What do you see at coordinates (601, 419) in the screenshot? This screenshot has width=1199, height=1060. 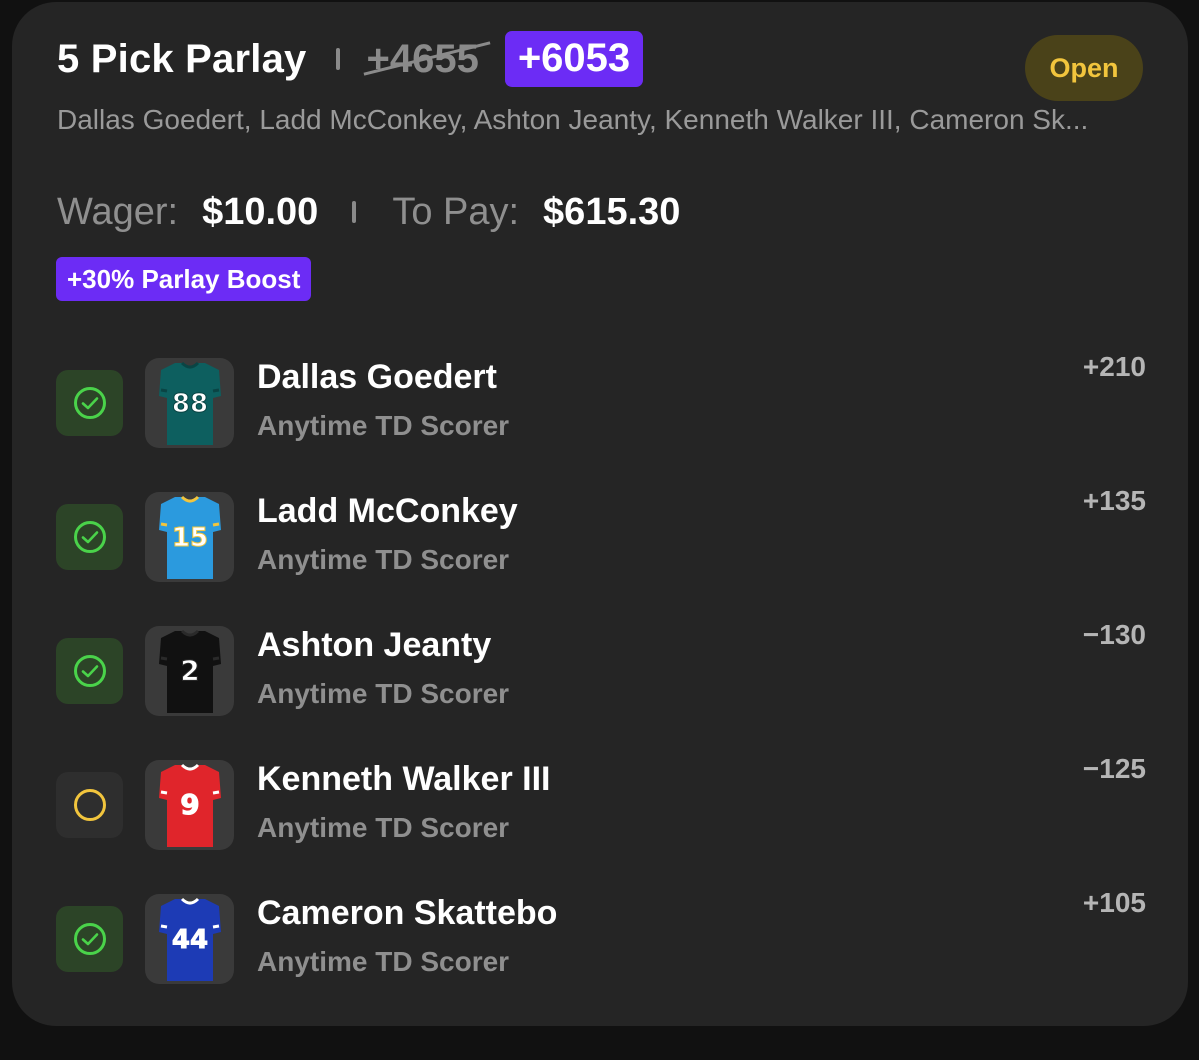 I see `pick-row: 88 Dallas Goedert Anytime TD Scorer +210` at bounding box center [601, 419].